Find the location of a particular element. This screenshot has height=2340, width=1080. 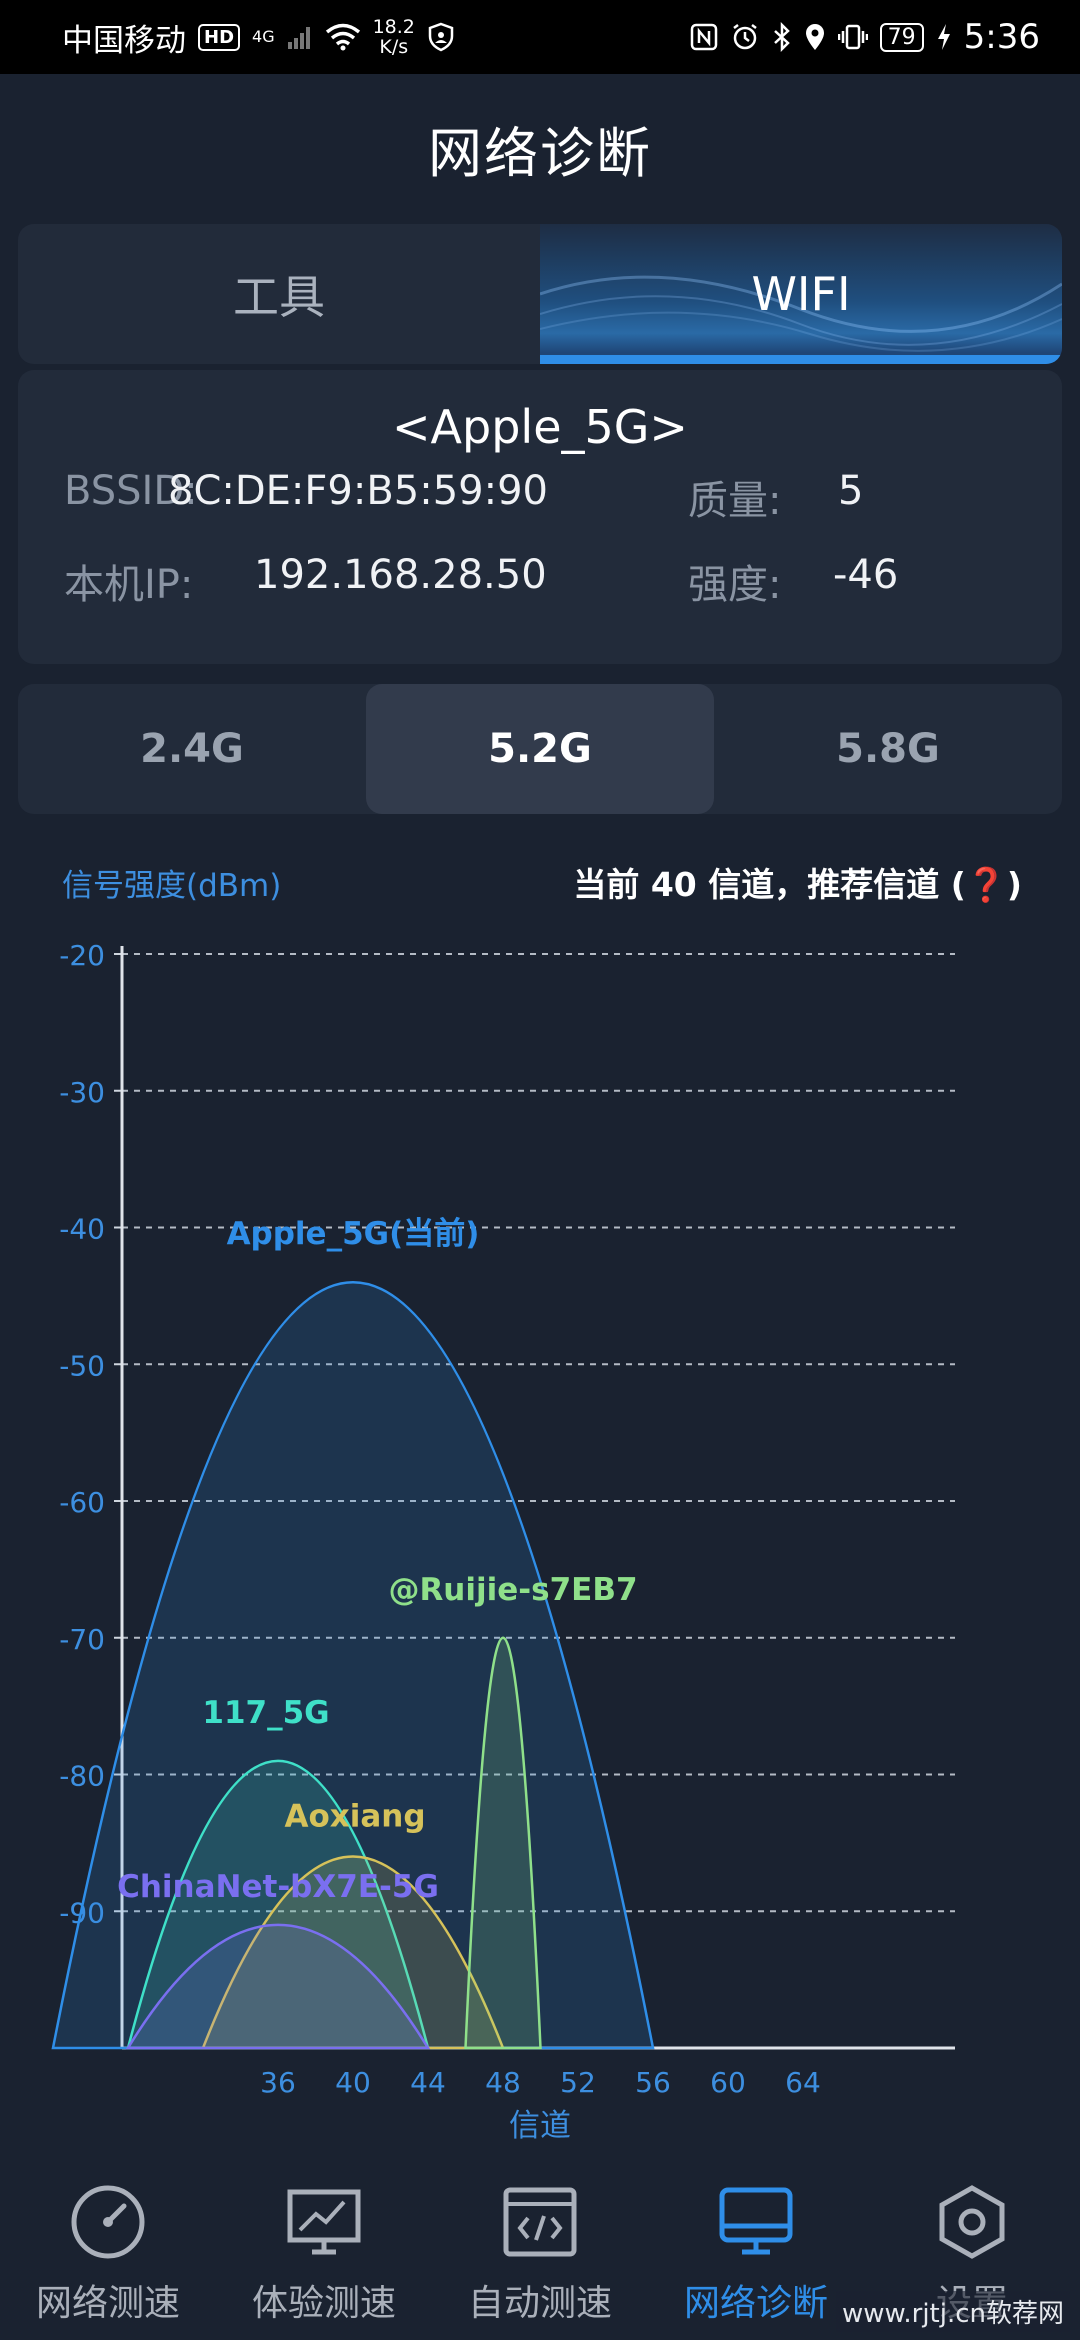

x-tick-label: 64 is located at coordinates (803, 2082).